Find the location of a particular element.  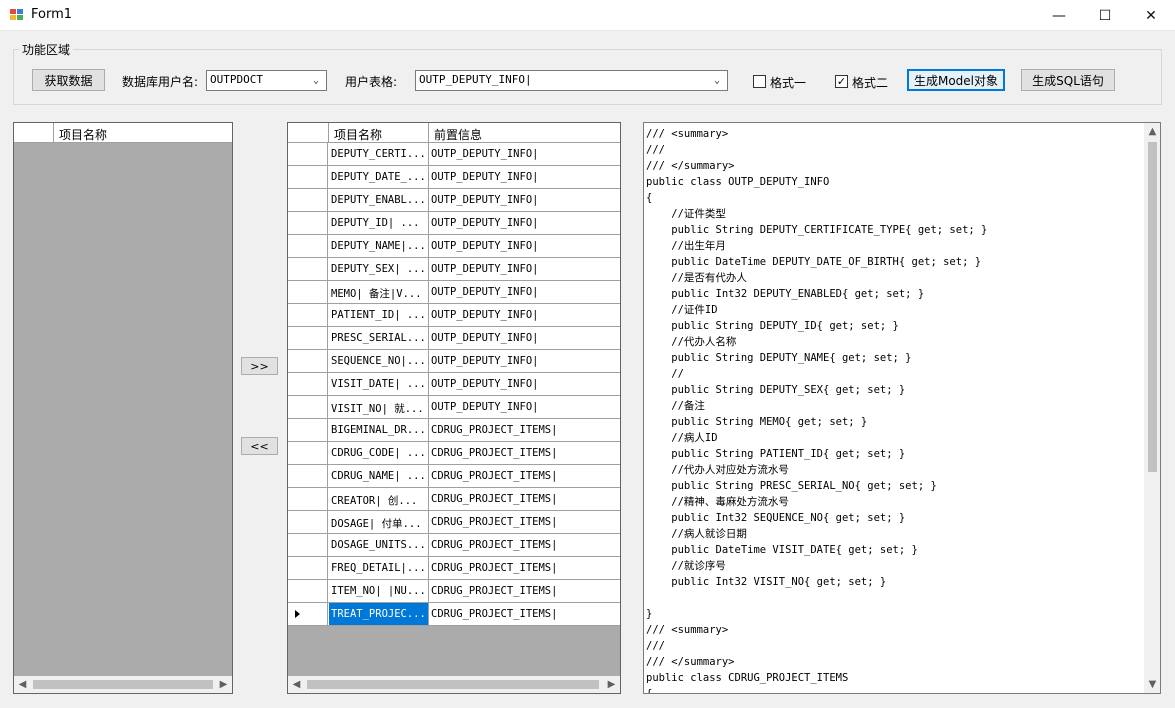

format2-checkbox: ✓ is located at coordinates (841, 81).